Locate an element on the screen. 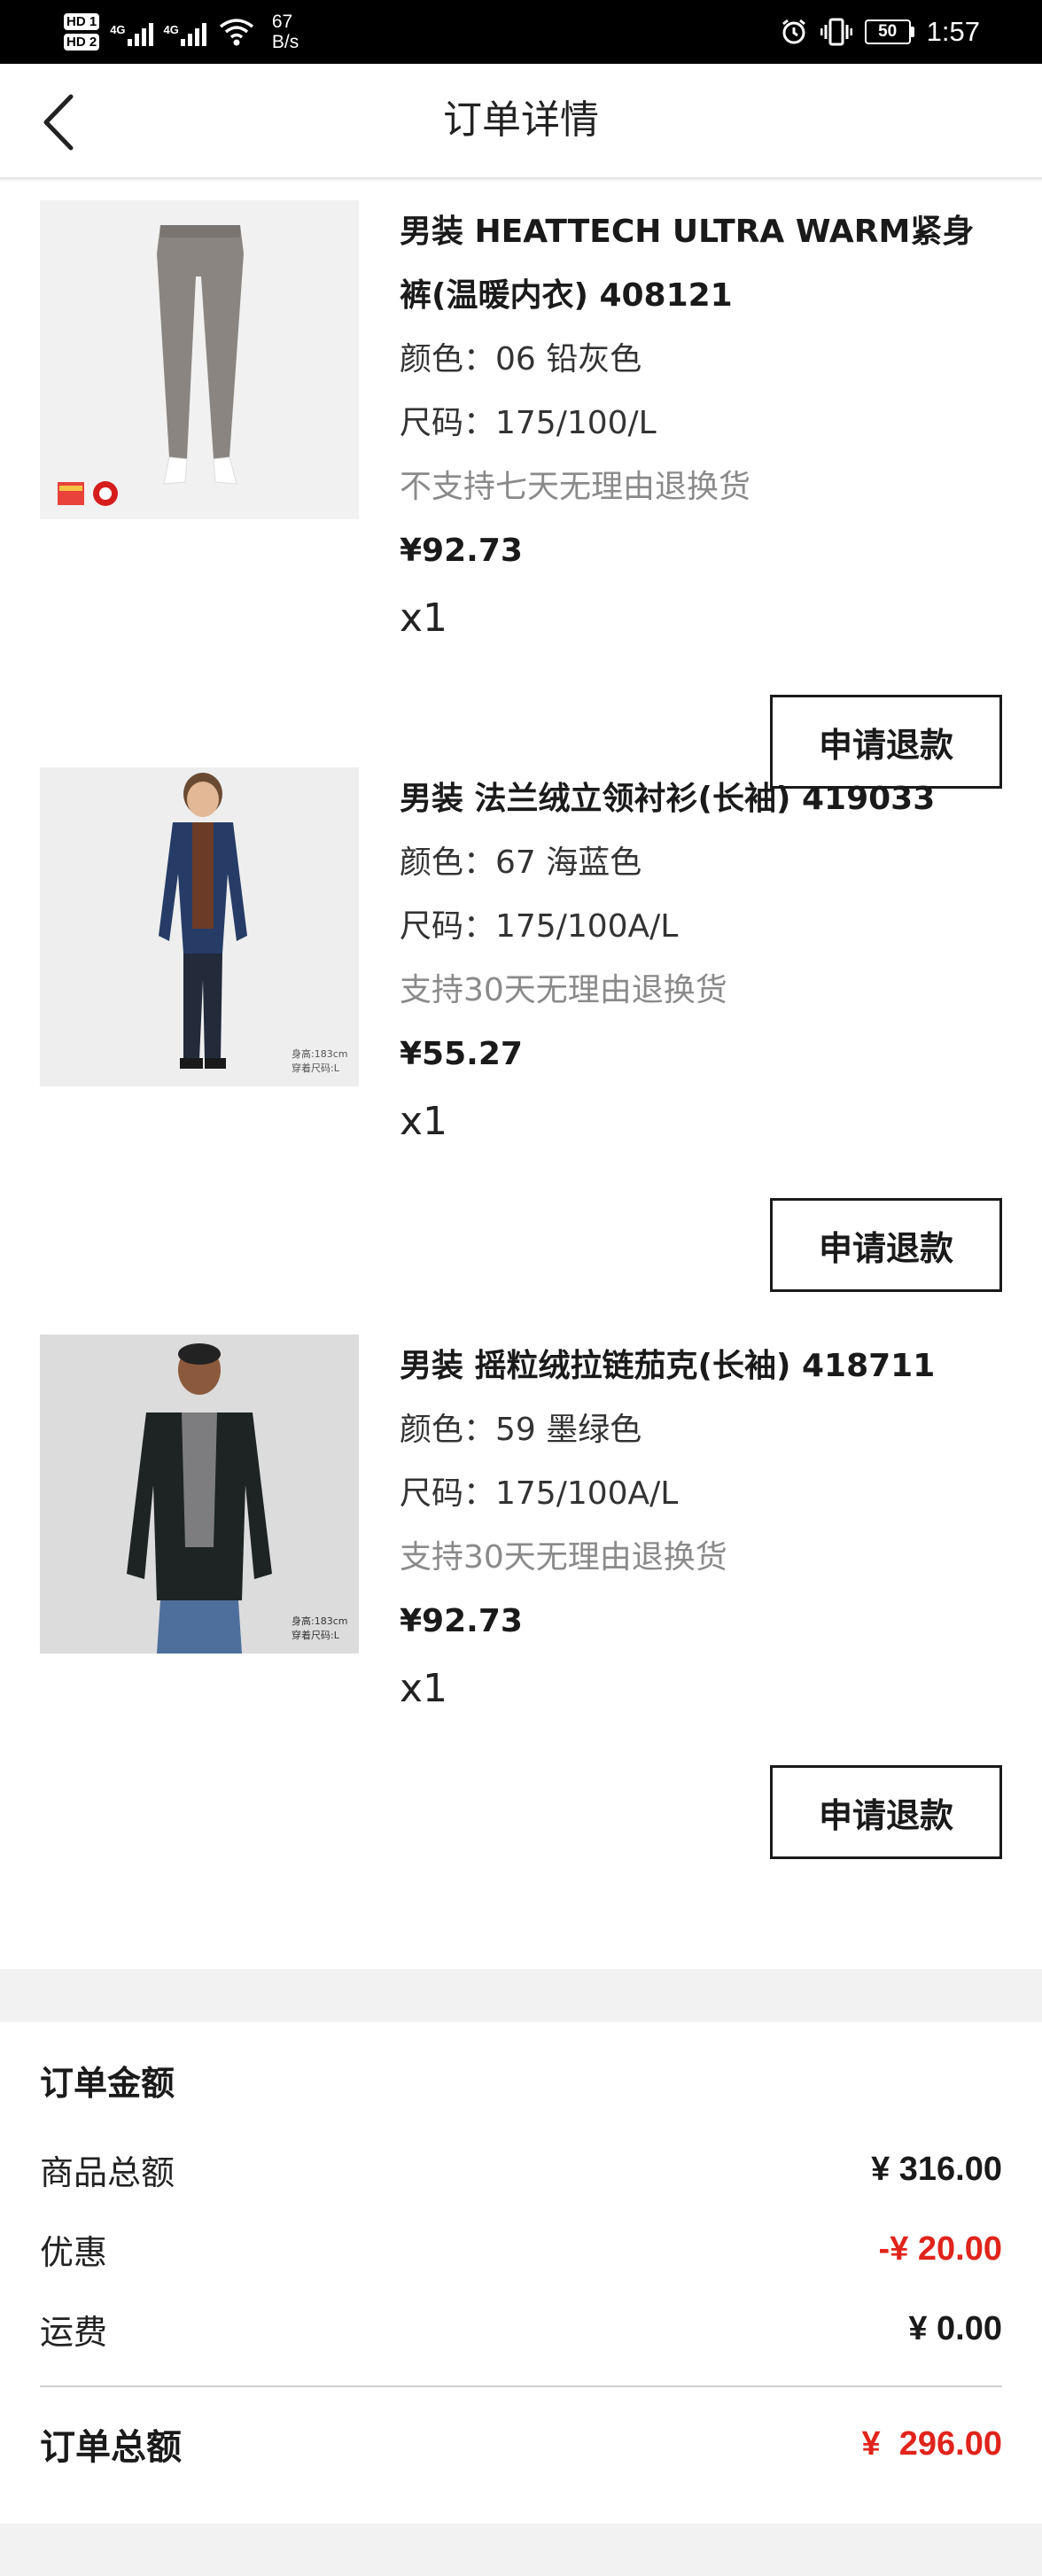 The height and width of the screenshot is (2576, 1042). signal-2-icon: 4G is located at coordinates (185, 32).